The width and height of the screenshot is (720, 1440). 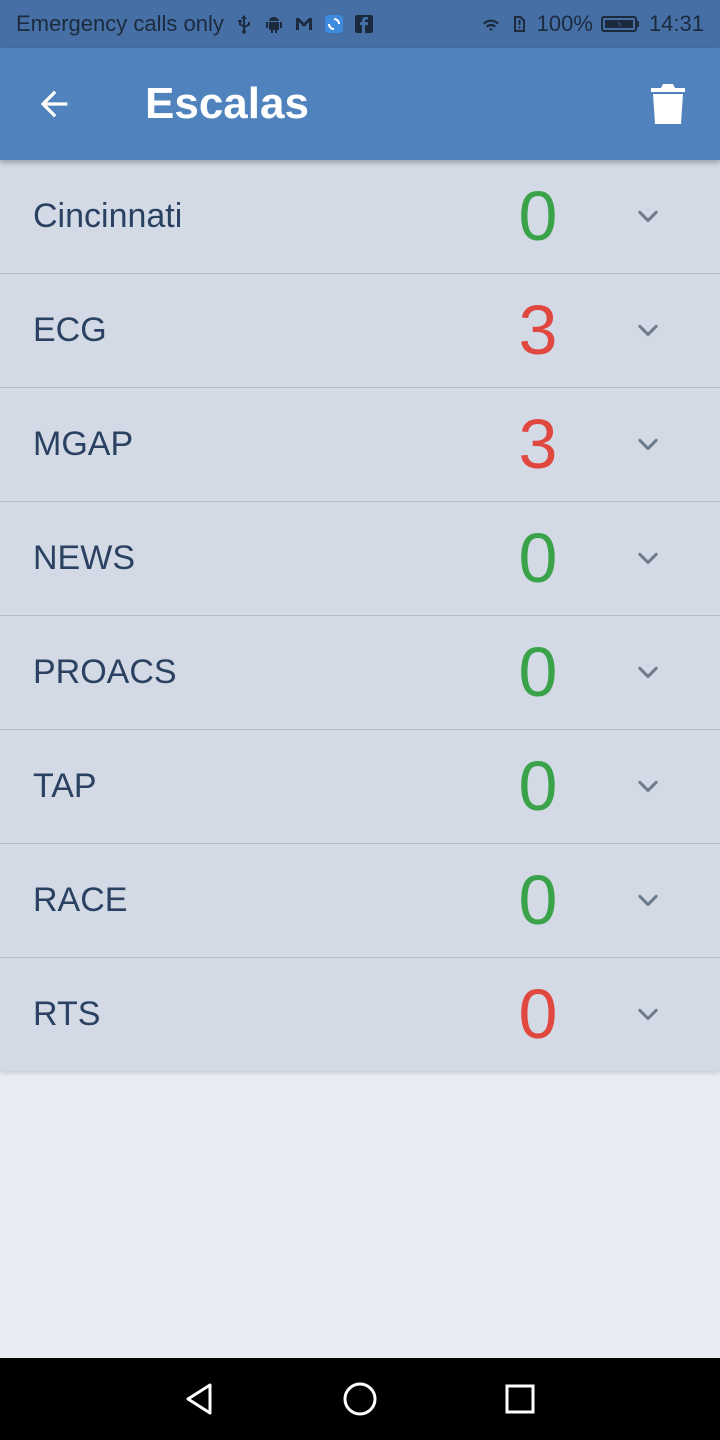 What do you see at coordinates (360, 559) in the screenshot?
I see `scale-row-news: NEWS 0` at bounding box center [360, 559].